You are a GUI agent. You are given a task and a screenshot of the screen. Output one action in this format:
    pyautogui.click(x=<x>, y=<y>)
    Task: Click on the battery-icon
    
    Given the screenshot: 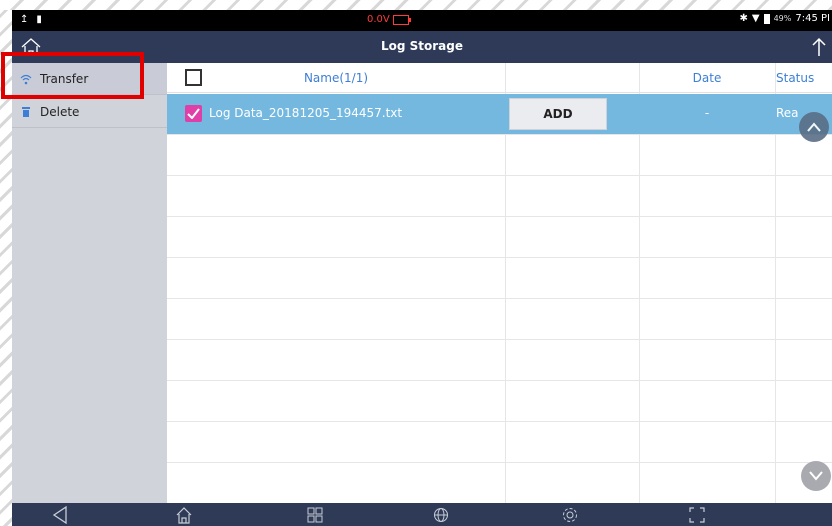 What is the action you would take?
    pyautogui.click(x=766, y=18)
    